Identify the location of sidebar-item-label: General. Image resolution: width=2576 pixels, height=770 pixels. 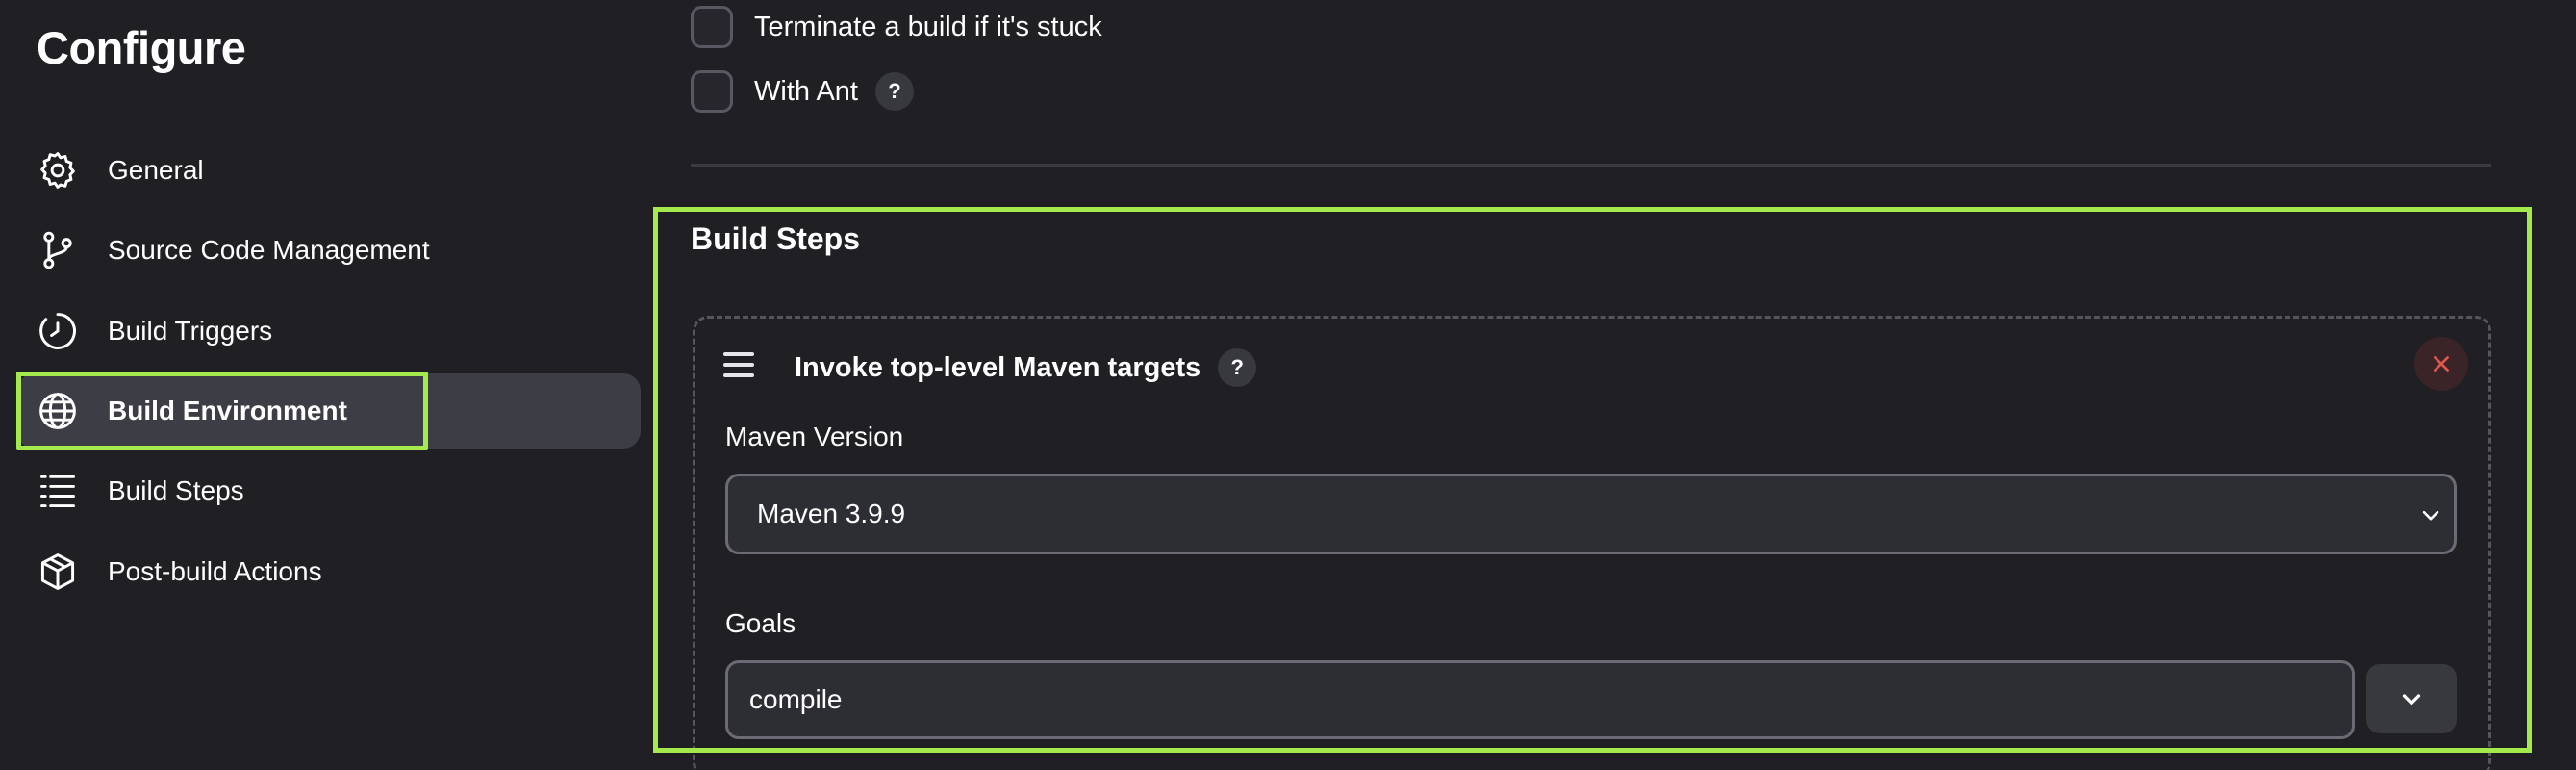
(156, 170).